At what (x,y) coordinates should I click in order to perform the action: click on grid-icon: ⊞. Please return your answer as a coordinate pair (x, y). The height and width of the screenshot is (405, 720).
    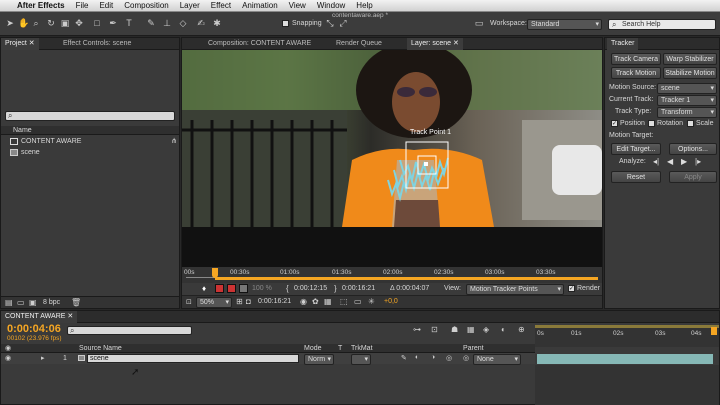
    Looking at the image, I should click on (239, 301).